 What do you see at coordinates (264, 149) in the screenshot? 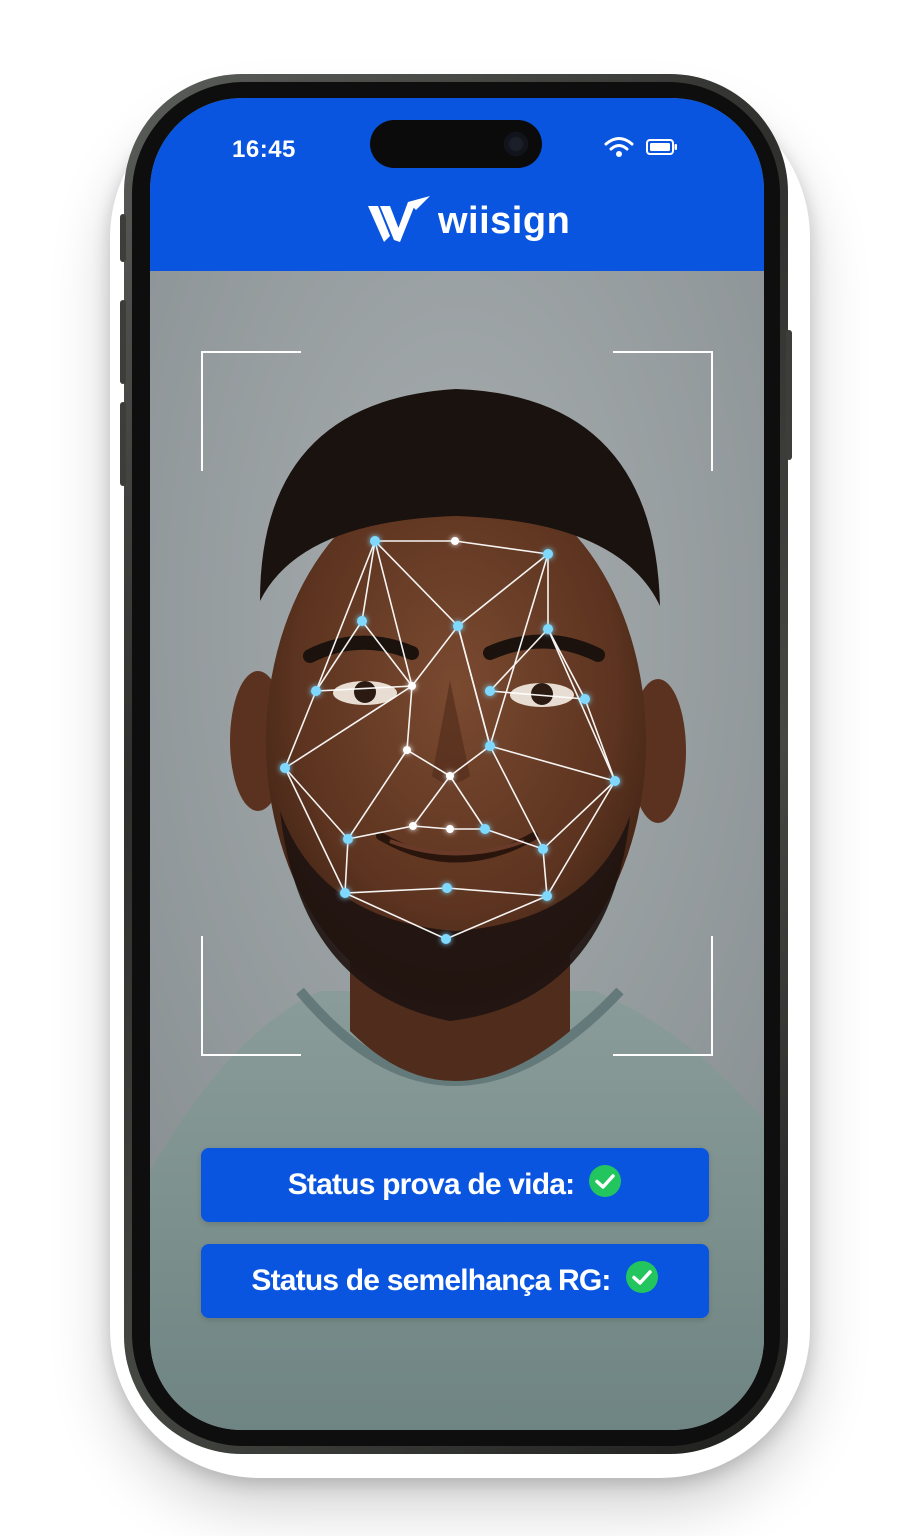
I see `status-time: 16:45` at bounding box center [264, 149].